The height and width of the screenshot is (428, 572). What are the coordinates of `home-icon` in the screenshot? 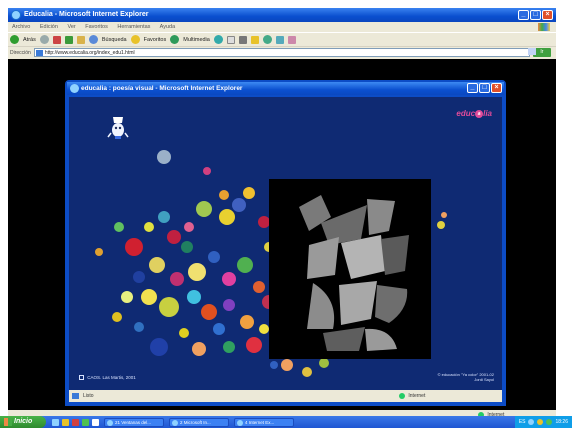 It's located at (80, 39).